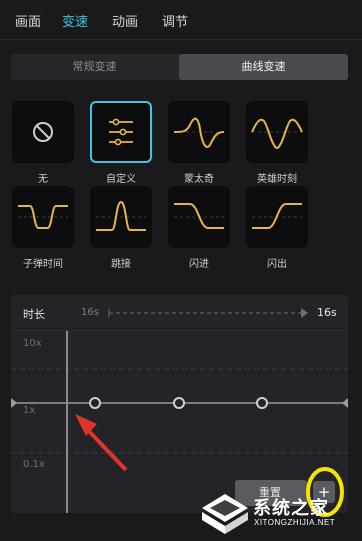 This screenshot has height=541, width=362. I want to click on watermark-title: 系统之家, so click(291, 508).